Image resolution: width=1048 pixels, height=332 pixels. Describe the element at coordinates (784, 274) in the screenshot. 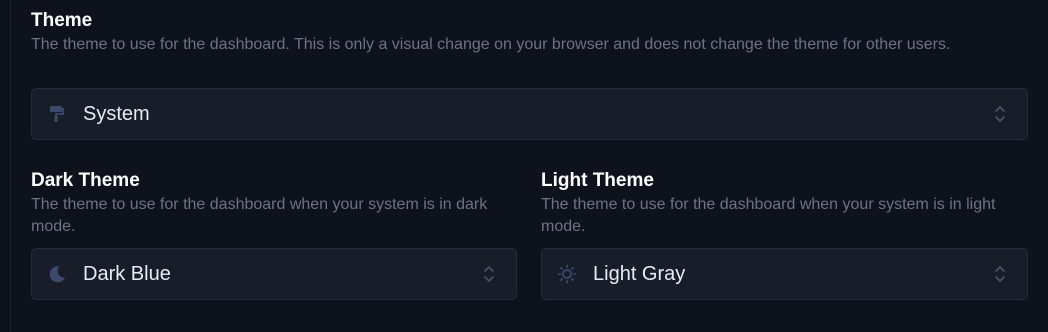

I see `light-theme-select: Light Gray` at that location.